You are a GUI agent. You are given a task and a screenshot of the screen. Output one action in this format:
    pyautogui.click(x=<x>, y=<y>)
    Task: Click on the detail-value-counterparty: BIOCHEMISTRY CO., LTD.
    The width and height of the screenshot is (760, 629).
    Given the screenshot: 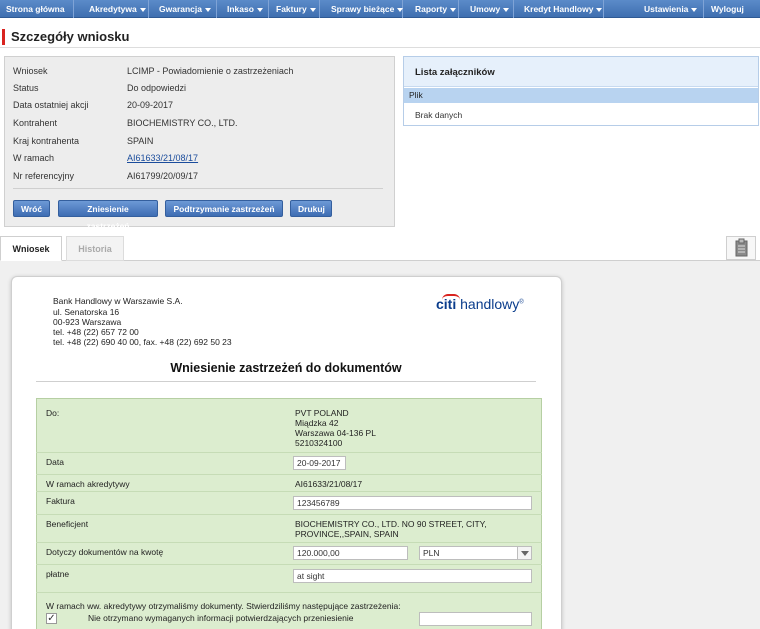 What is the action you would take?
    pyautogui.click(x=182, y=123)
    